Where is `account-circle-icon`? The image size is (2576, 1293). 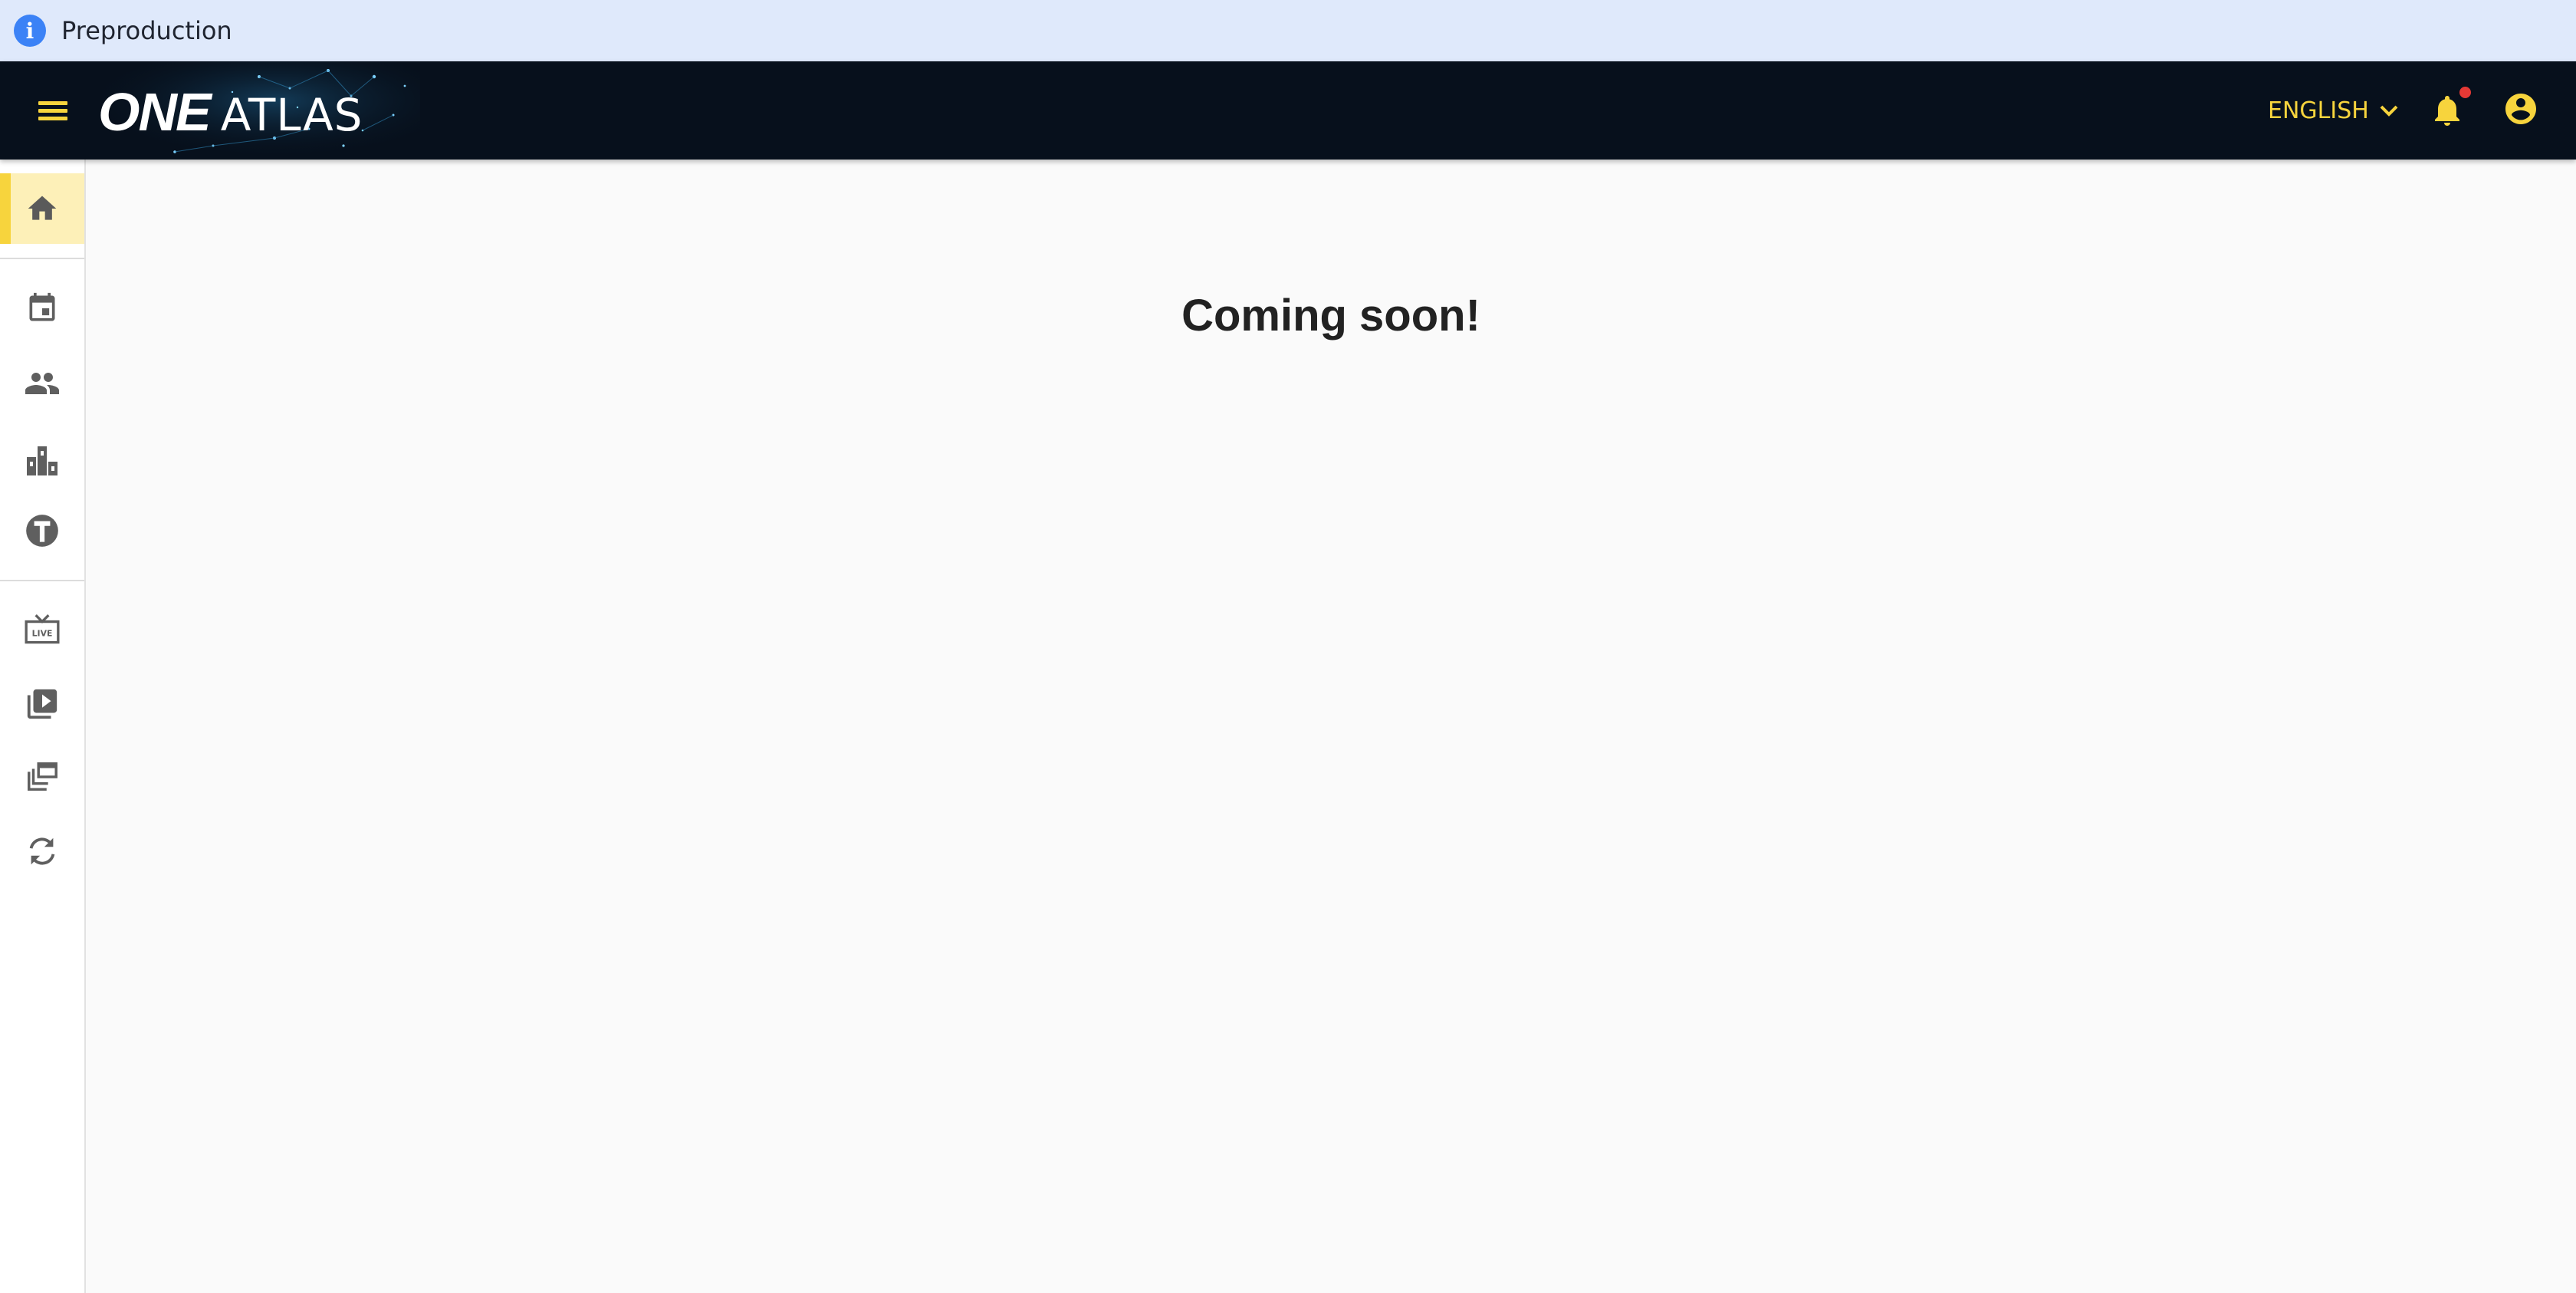
account-circle-icon is located at coordinates (2521, 108).